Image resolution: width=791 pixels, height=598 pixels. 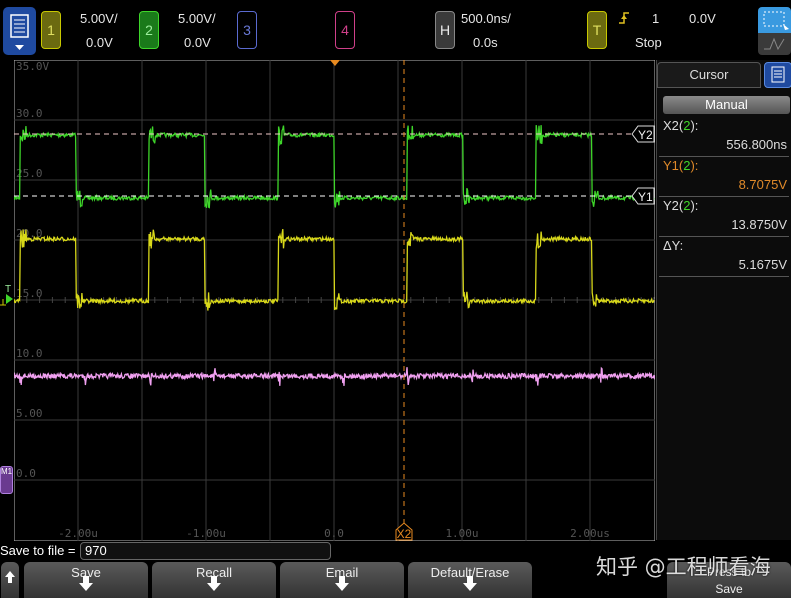 I want to click on y-axis-label: 5.00, so click(x=29, y=413).